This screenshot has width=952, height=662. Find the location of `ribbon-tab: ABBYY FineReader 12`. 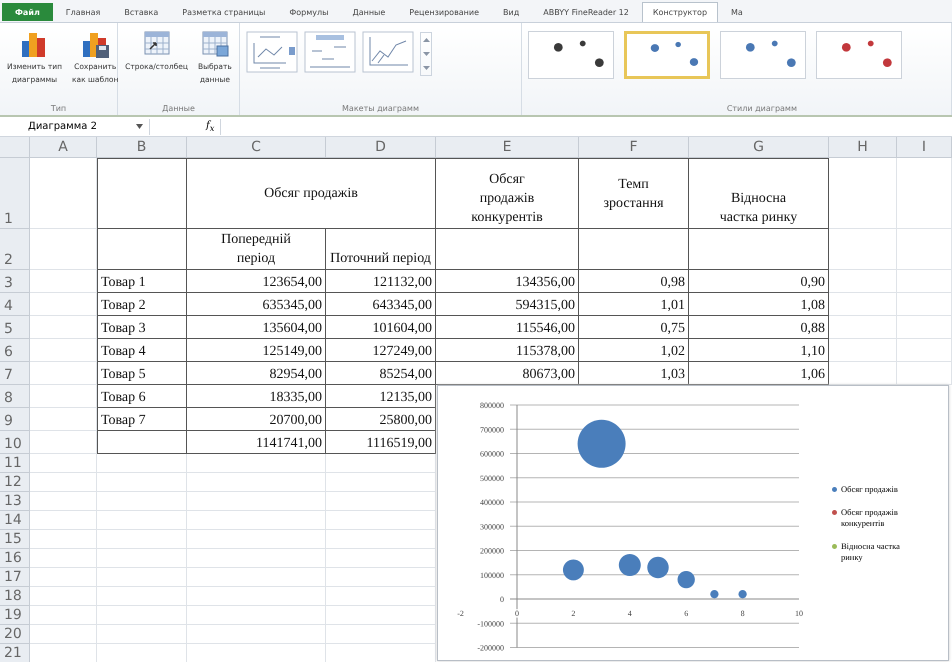

ribbon-tab: ABBYY FineReader 12 is located at coordinates (586, 12).